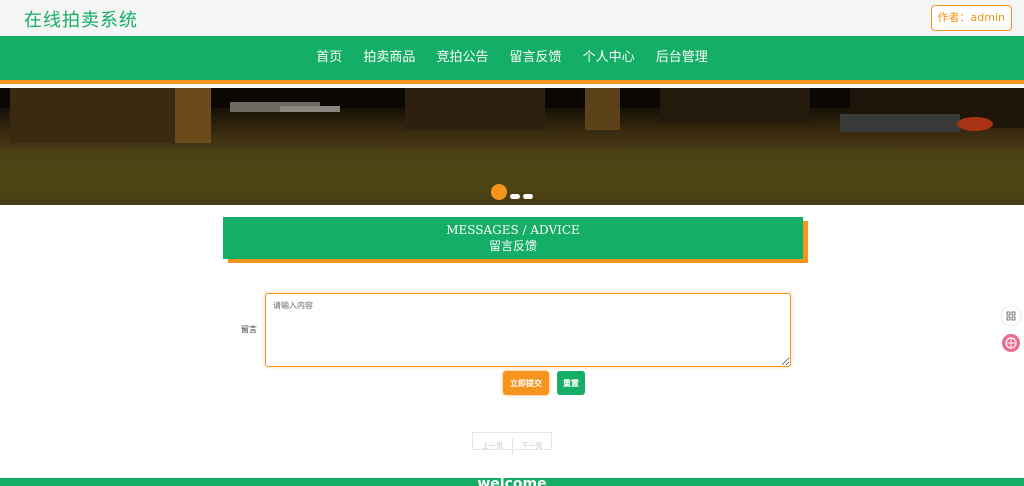 This screenshot has height=486, width=1024. I want to click on main-nav: 首页 拍卖商品 竞拍公告 留言反馈 个人中心 后台管理, so click(512, 60).